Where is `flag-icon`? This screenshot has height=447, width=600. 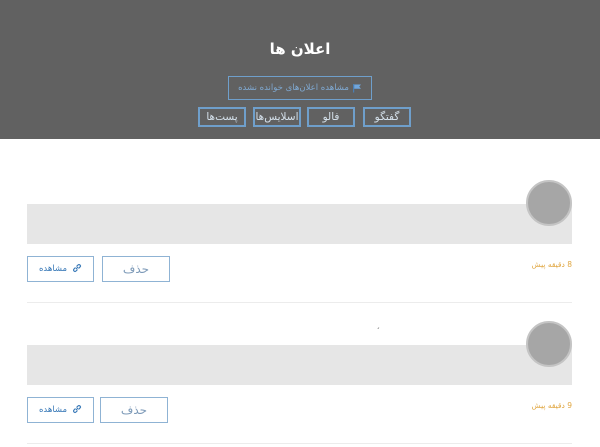
flag-icon is located at coordinates (357, 88).